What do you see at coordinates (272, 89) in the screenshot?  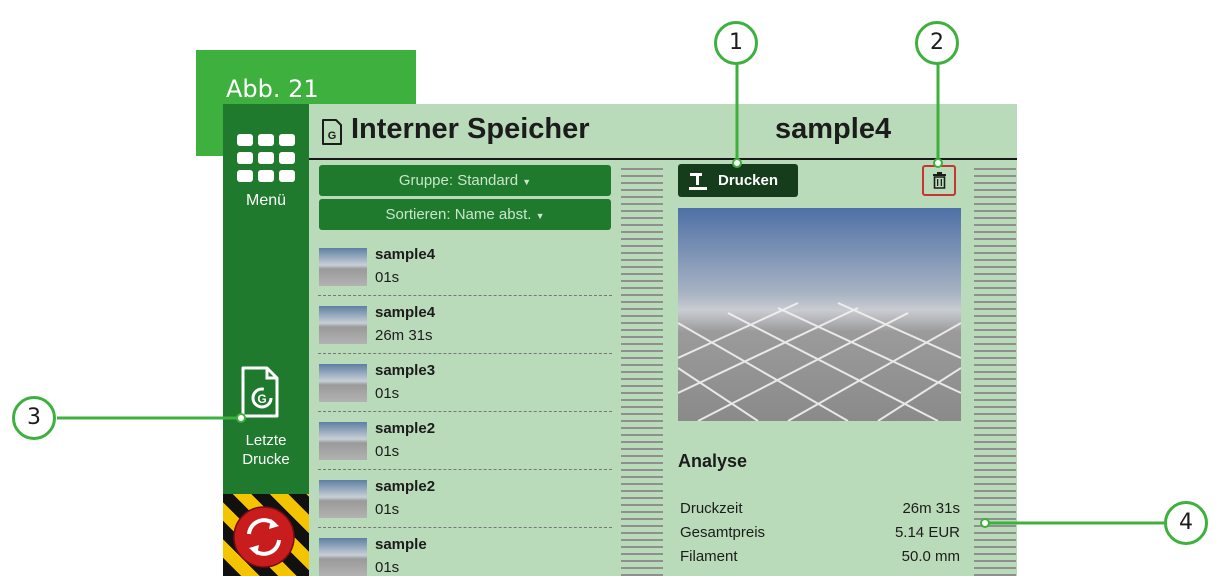 I see `figure-label: Abb. 21` at bounding box center [272, 89].